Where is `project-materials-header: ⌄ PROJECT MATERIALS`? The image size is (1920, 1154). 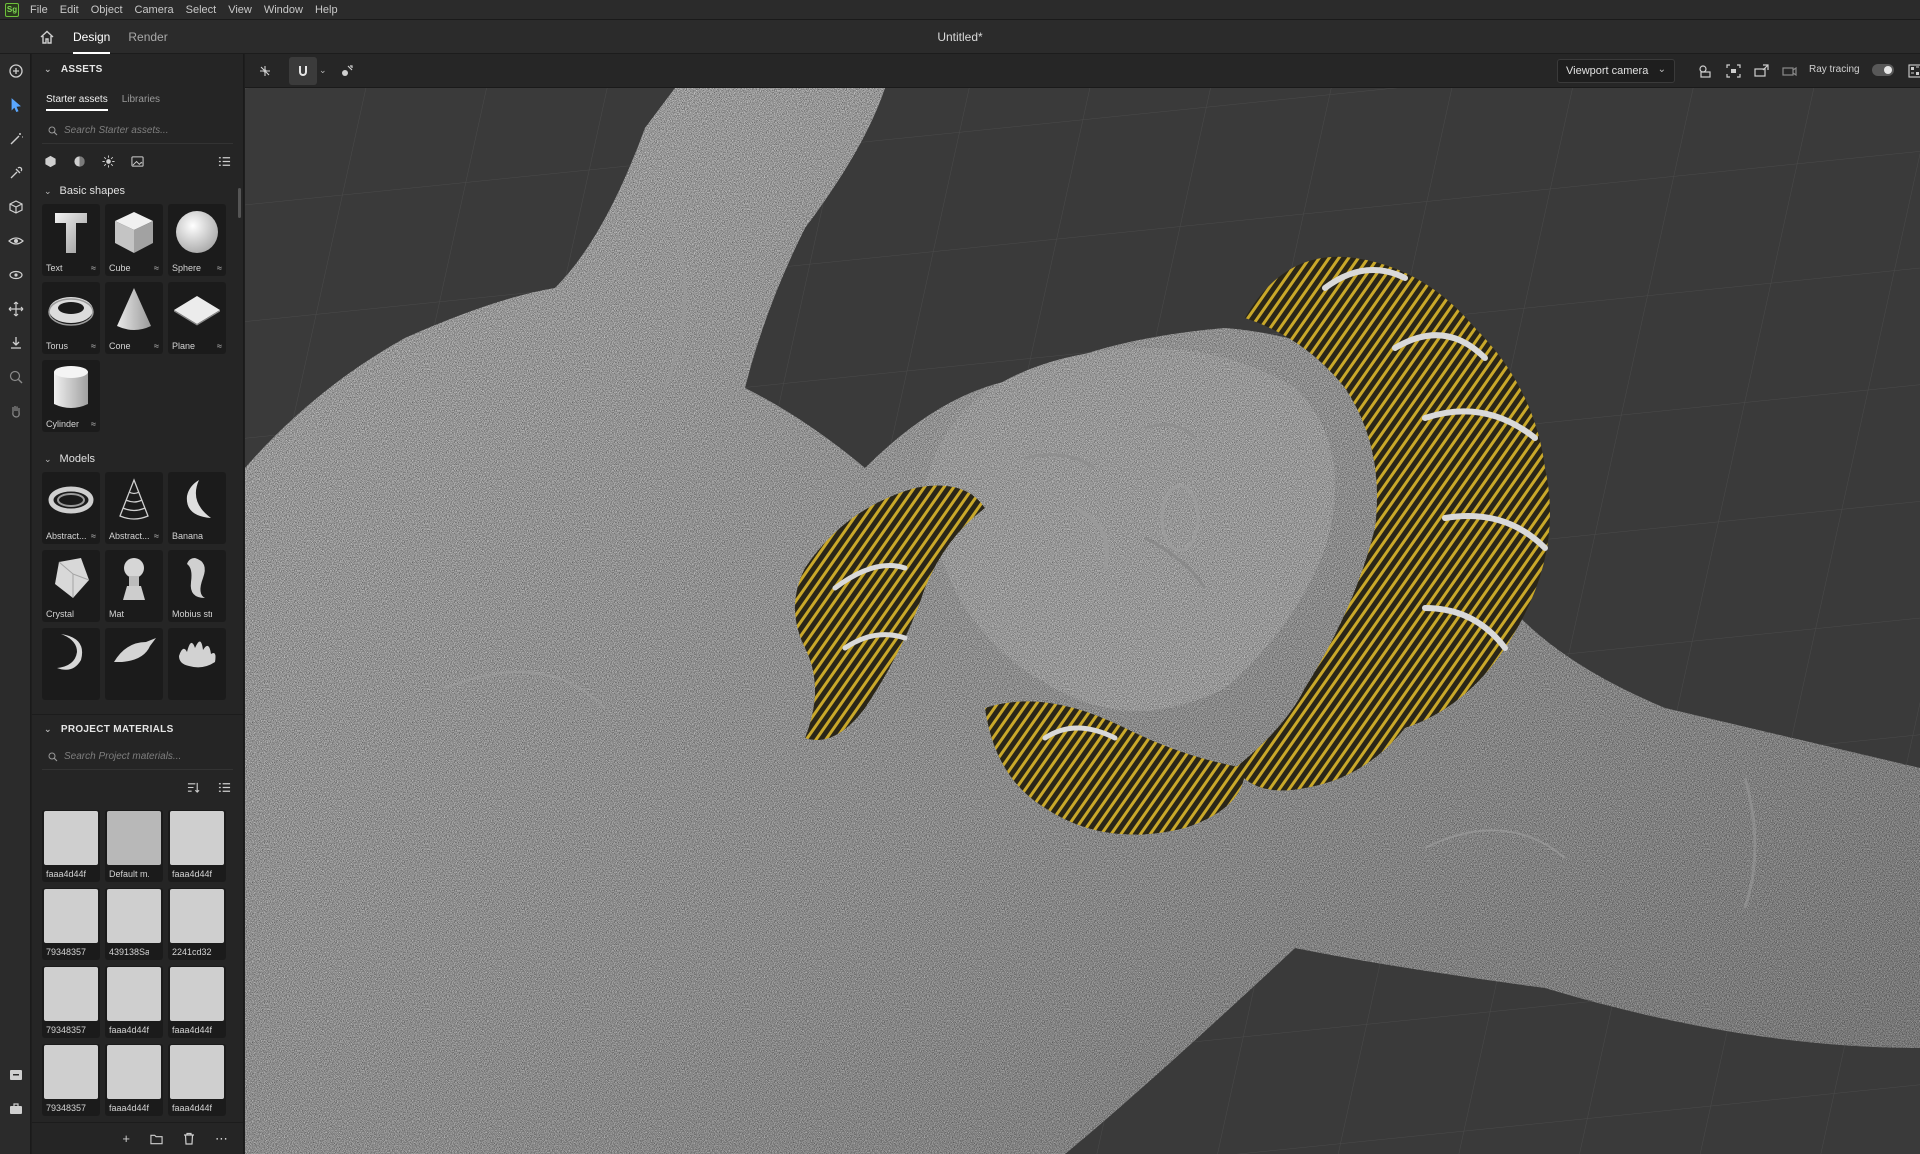
project-materials-header: ⌄ PROJECT MATERIALS is located at coordinates (137, 729).